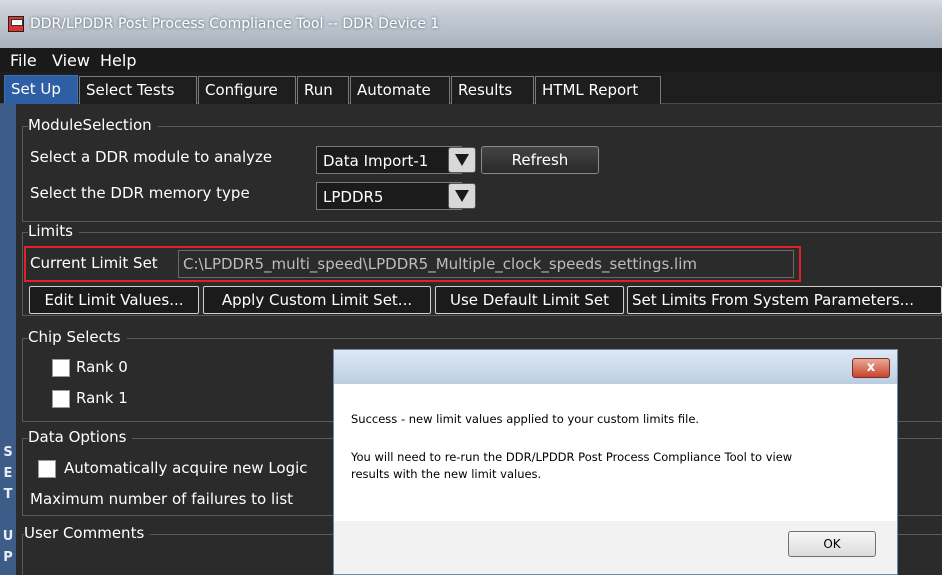 The height and width of the screenshot is (575, 942). Describe the element at coordinates (93, 125) in the screenshot. I see `module-selection-title: ModuleSelection` at that location.